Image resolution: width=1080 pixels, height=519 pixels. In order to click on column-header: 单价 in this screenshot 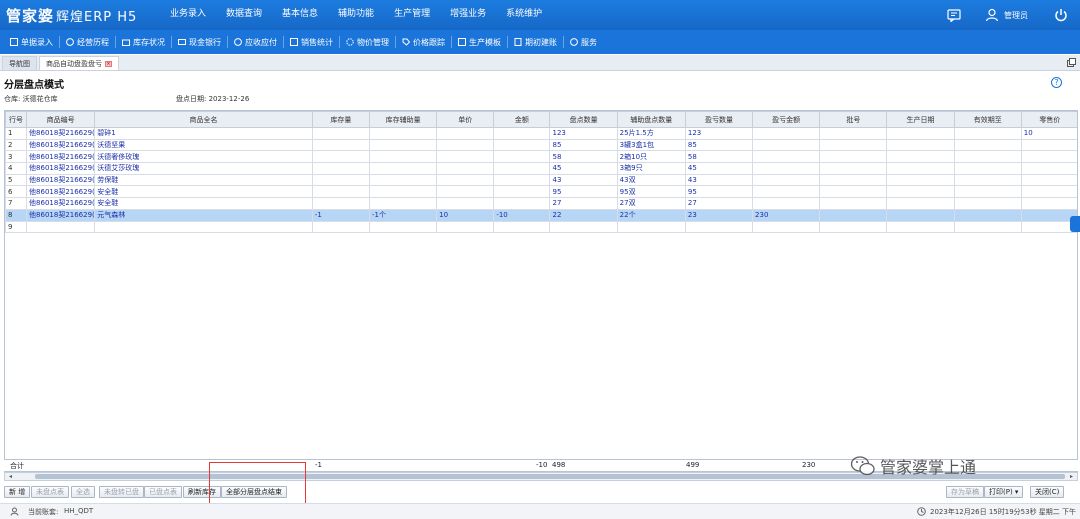, I will do `click(465, 119)`.